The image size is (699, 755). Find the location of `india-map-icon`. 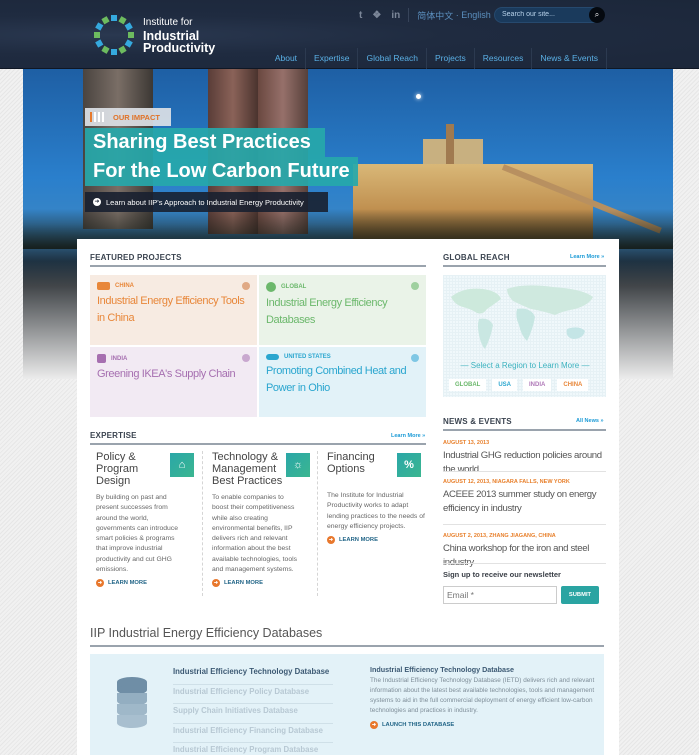

india-map-icon is located at coordinates (101, 358).